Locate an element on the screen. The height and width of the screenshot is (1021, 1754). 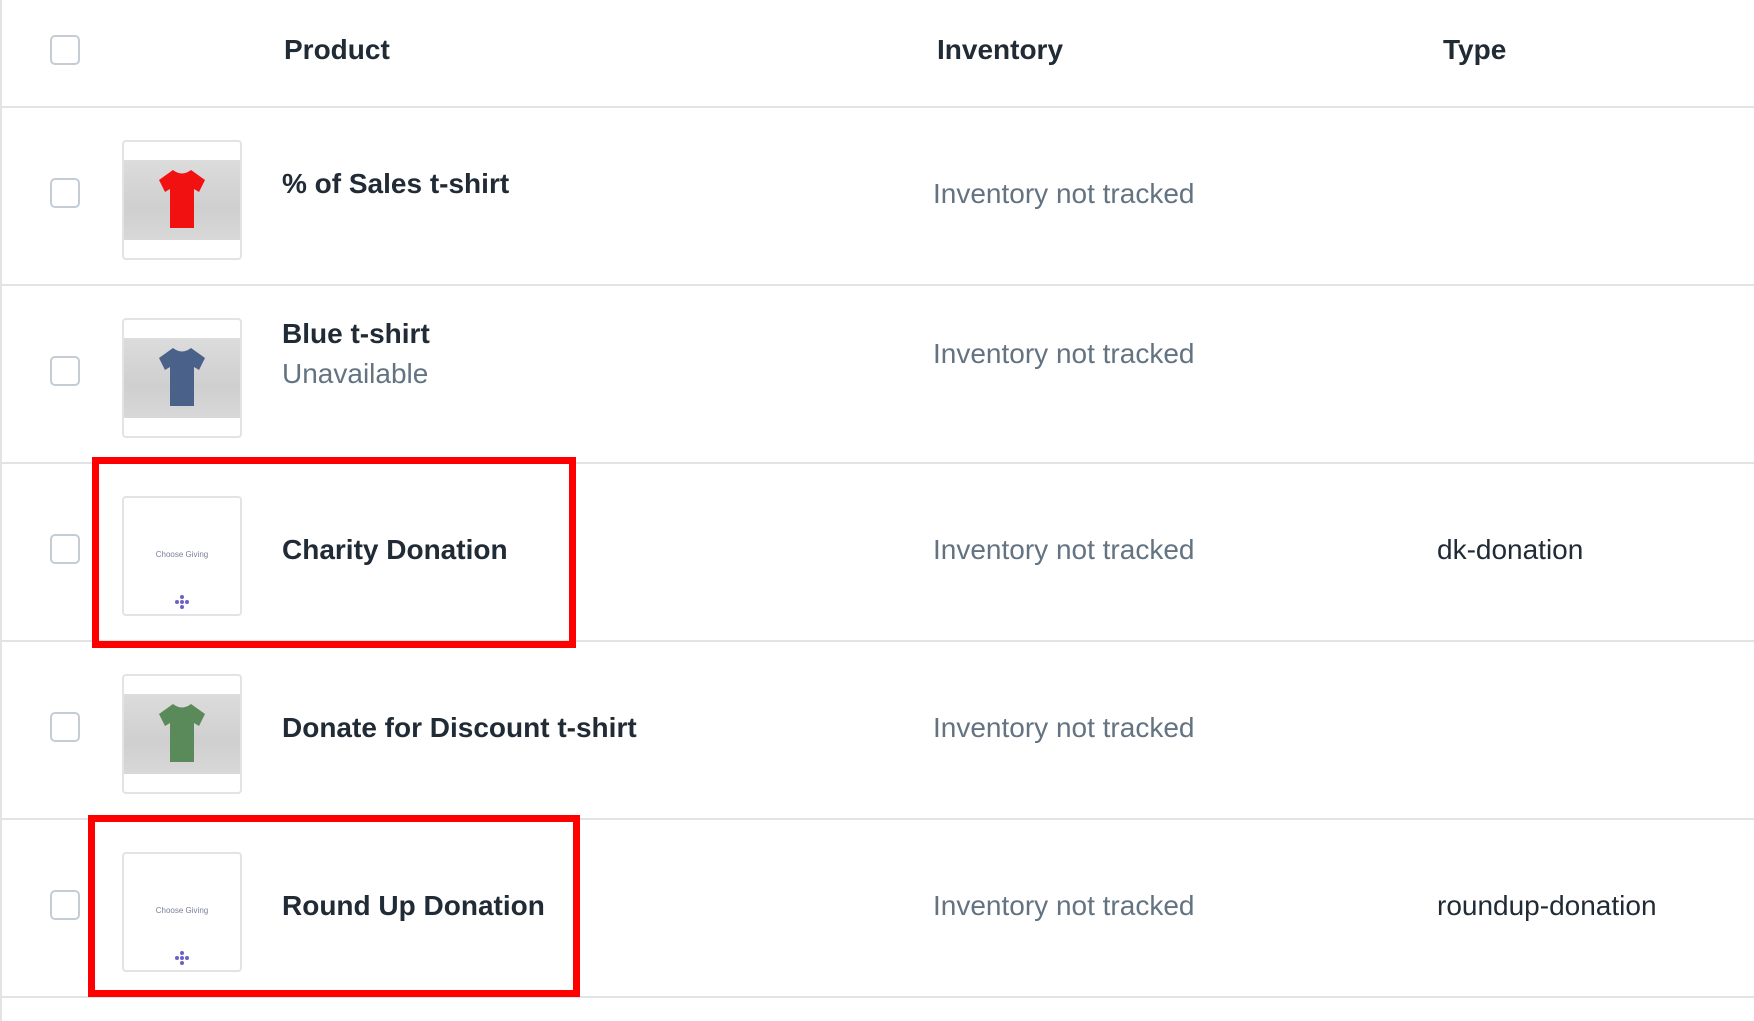
product-name-link: Blue t-shirt is located at coordinates (356, 334).